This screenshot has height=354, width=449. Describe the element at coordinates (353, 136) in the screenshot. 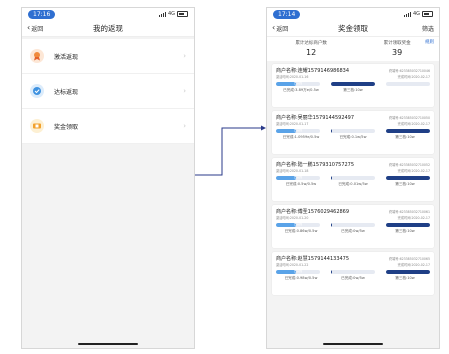

I see `tier2-detail: 已完成:0.1w/5w` at that location.